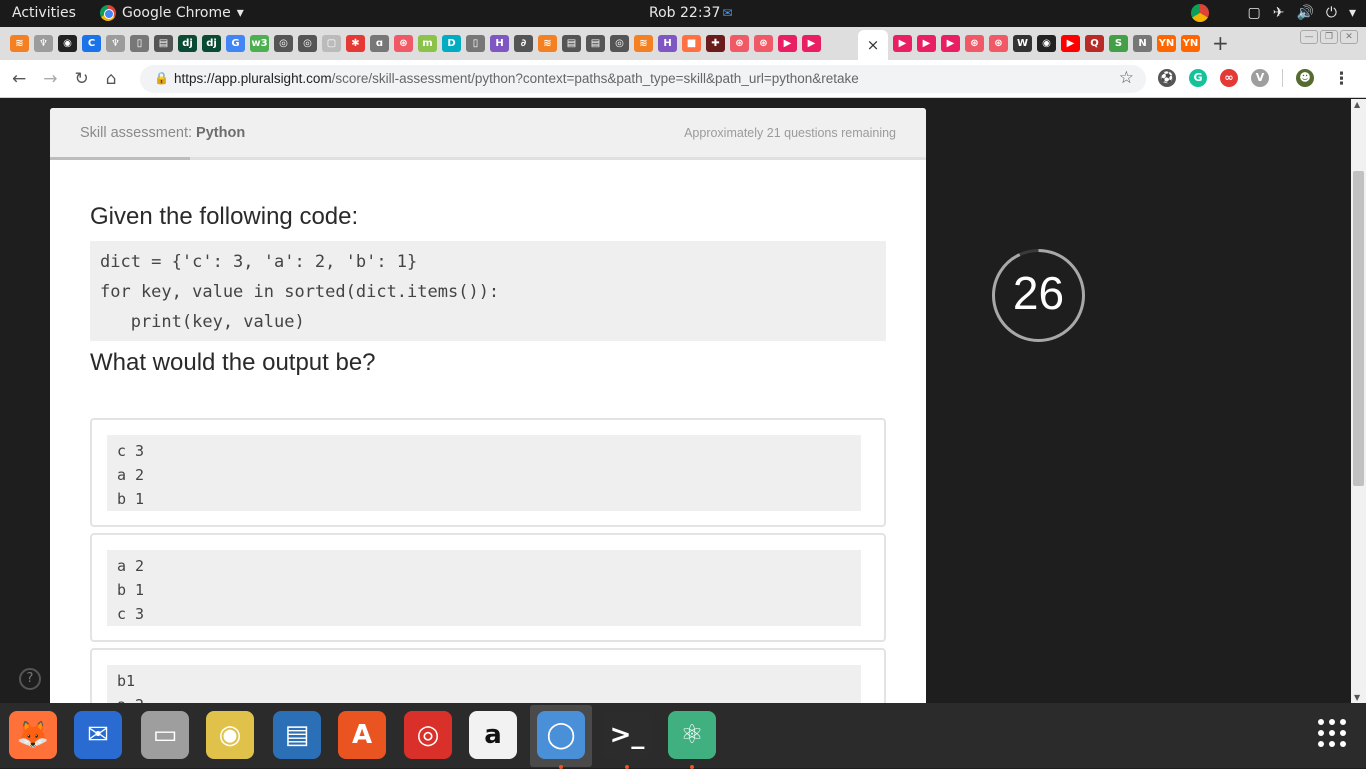  What do you see at coordinates (67, 43) in the screenshot?
I see `github-favicon: ◉` at bounding box center [67, 43].